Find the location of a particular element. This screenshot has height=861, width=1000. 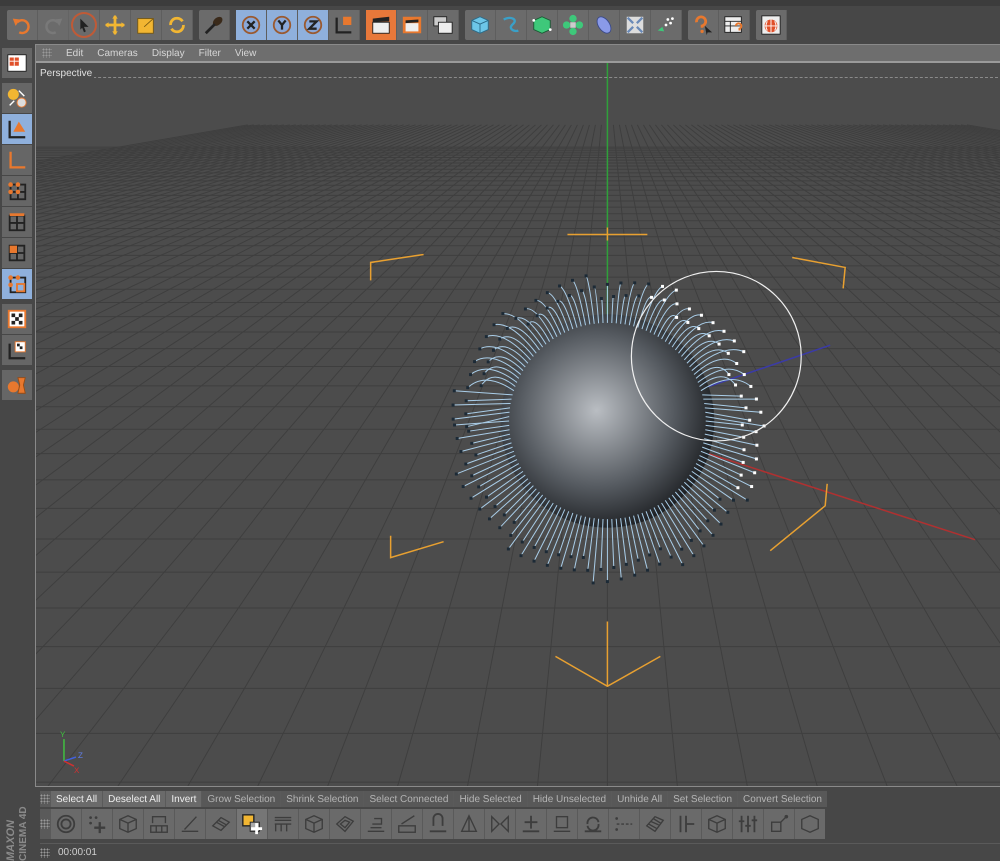

viewport-menu-item: Cameras is located at coordinates (117, 53).